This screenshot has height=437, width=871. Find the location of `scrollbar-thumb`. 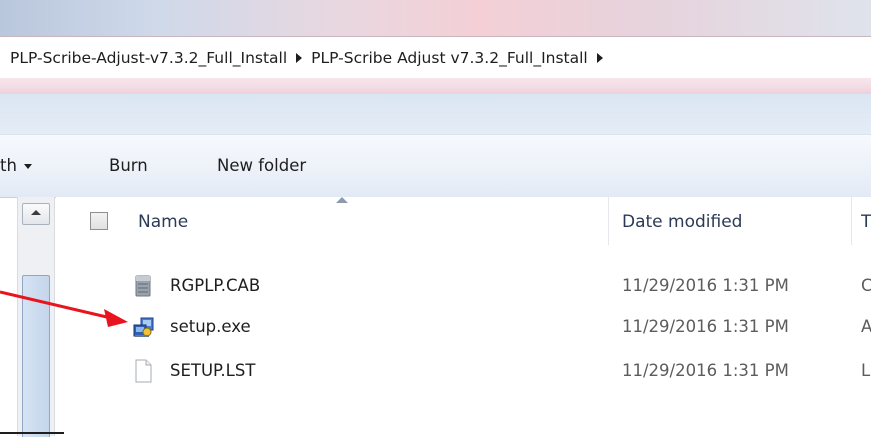

scrollbar-thumb is located at coordinates (36, 356).